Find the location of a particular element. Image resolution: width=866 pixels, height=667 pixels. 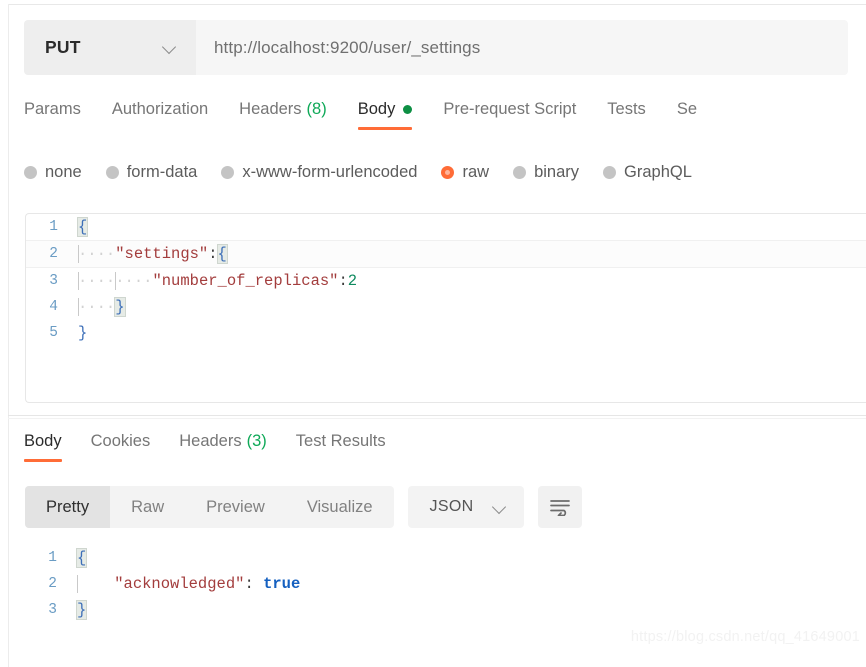

response-tabs: Body Cookies Headers (3) Test Results is located at coordinates (219, 447).